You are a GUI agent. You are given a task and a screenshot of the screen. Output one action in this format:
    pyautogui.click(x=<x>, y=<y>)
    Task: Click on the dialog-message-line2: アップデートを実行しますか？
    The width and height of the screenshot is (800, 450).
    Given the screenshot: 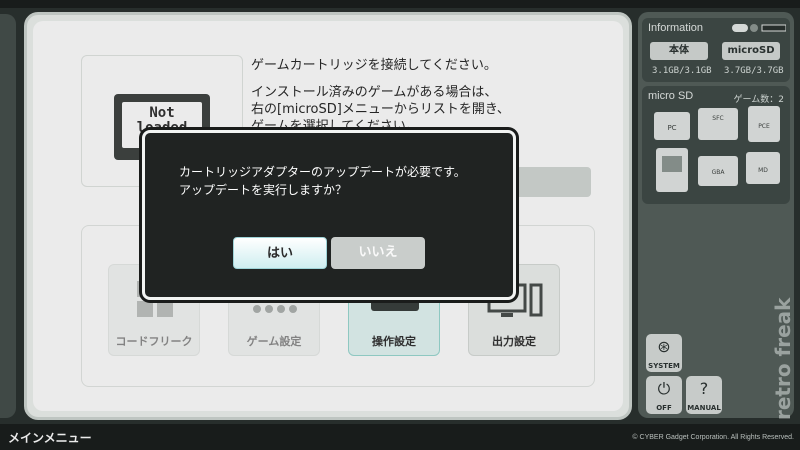 What is the action you would take?
    pyautogui.click(x=263, y=190)
    